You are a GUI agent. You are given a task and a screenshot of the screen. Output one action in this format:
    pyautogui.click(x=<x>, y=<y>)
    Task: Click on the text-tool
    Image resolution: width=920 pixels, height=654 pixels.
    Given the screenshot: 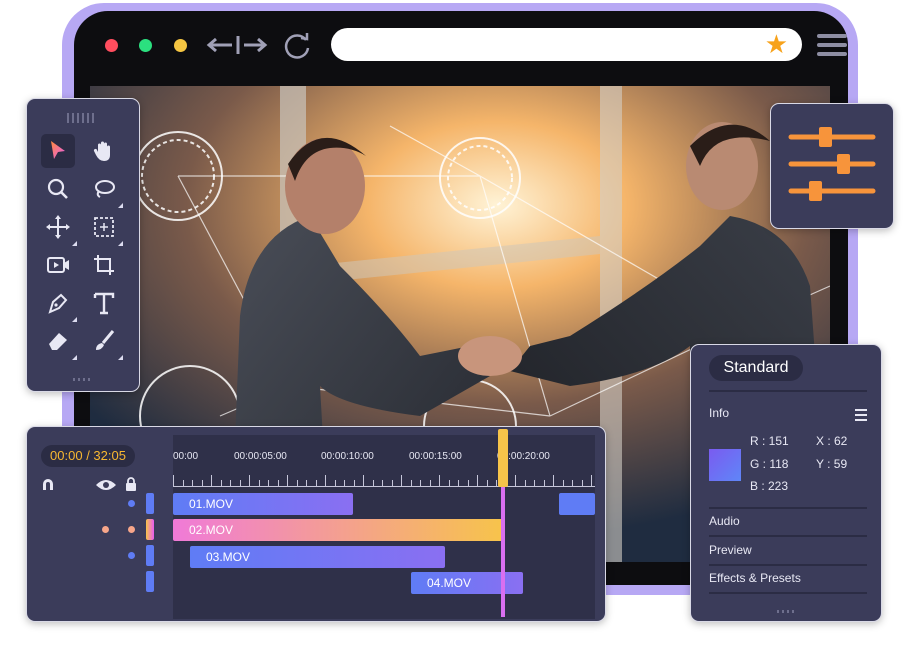 What is the action you would take?
    pyautogui.click(x=104, y=303)
    